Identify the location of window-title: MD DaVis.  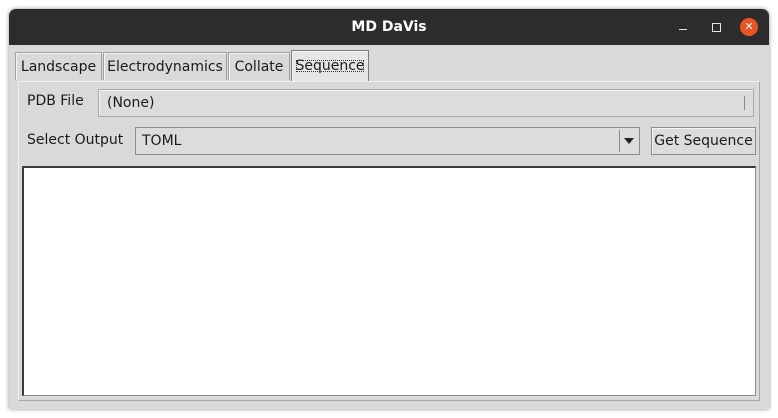
(389, 27).